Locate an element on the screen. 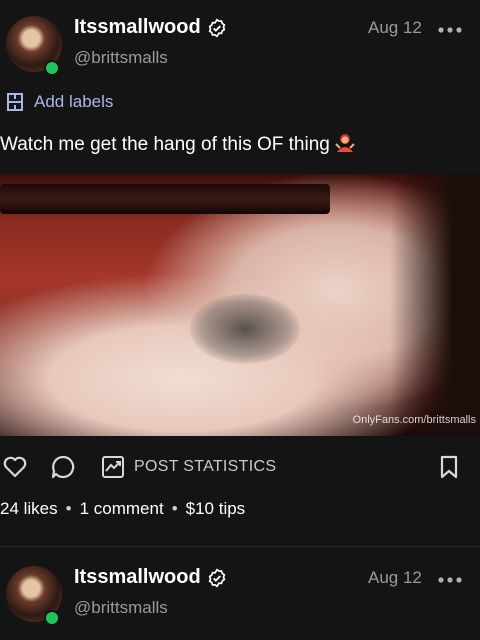 This screenshot has width=480, height=640. media-tattoo is located at coordinates (245, 329).